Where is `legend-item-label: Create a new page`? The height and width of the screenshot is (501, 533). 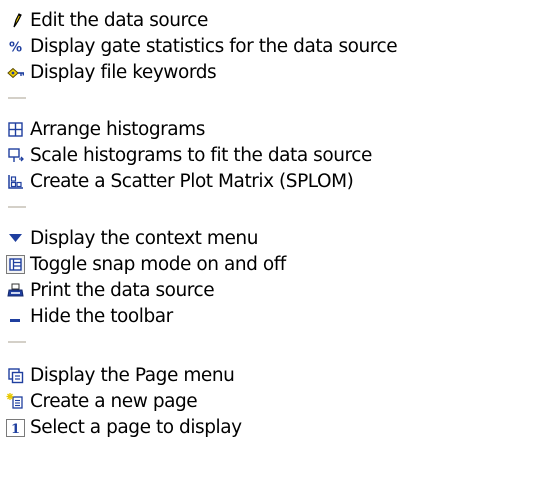 legend-item-label: Create a new page is located at coordinates (114, 401).